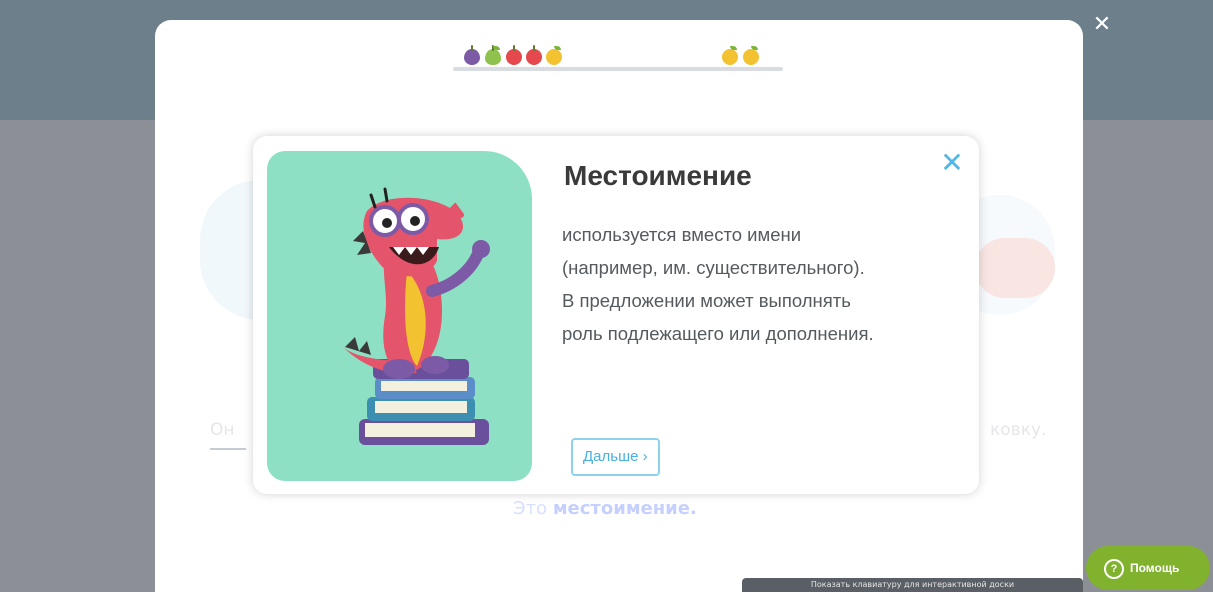 This screenshot has width=1213, height=592. I want to click on progress-track, so click(618, 69).